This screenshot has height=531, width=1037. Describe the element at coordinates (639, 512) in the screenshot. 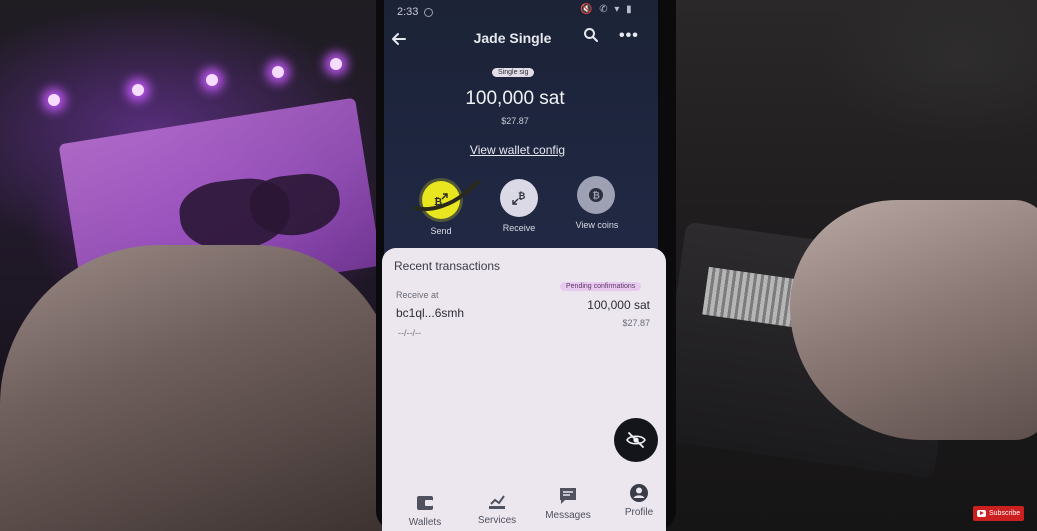

I see `nav-profile-label: Profile` at that location.